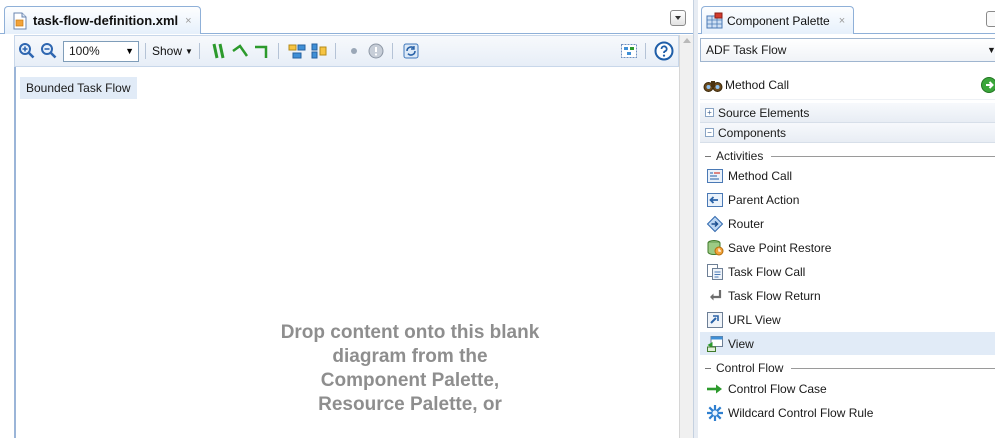 Image resolution: width=995 pixels, height=438 pixels. I want to click on palette-item-task-flow-call: Task Flow Call, so click(847, 271).